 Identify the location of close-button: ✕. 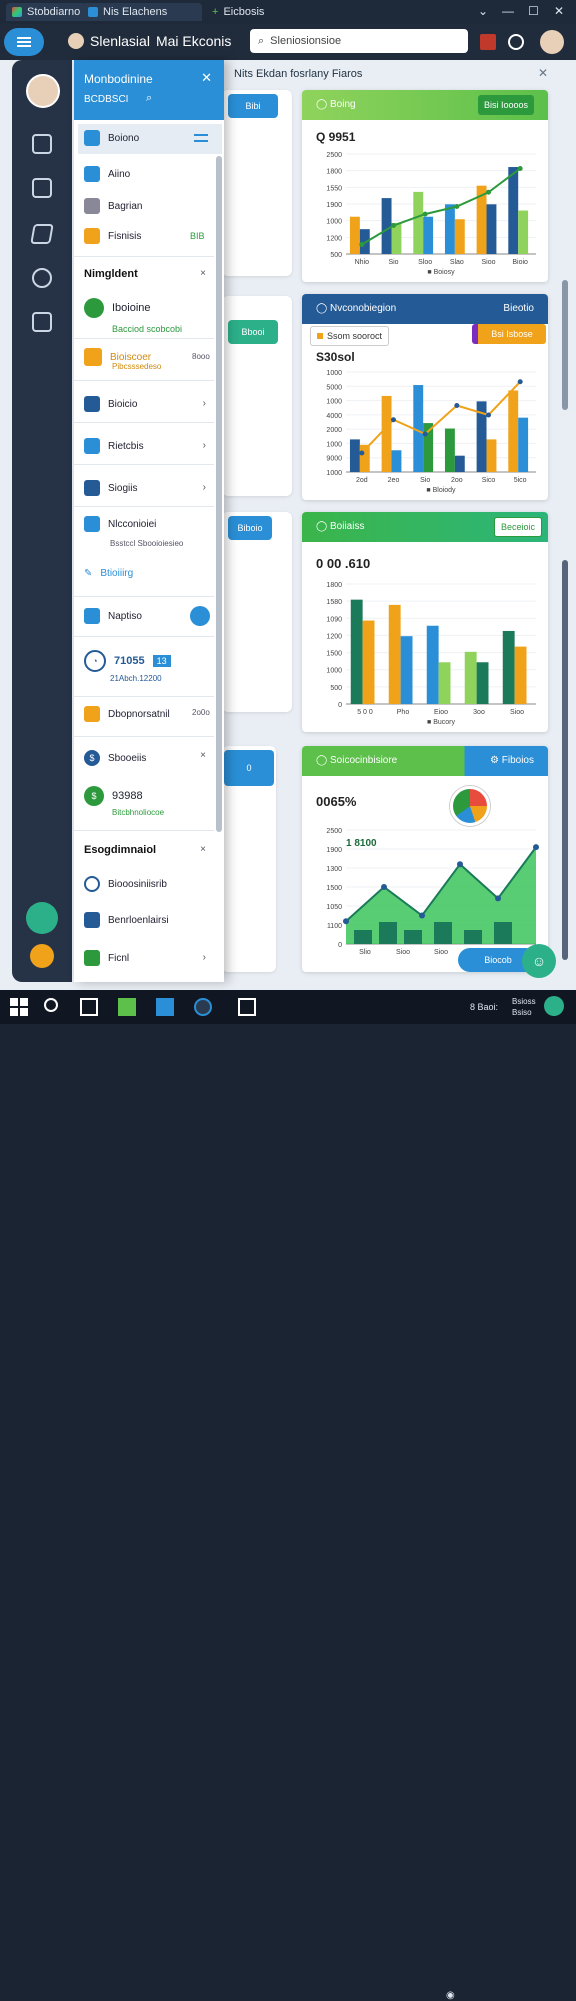
(559, 11).